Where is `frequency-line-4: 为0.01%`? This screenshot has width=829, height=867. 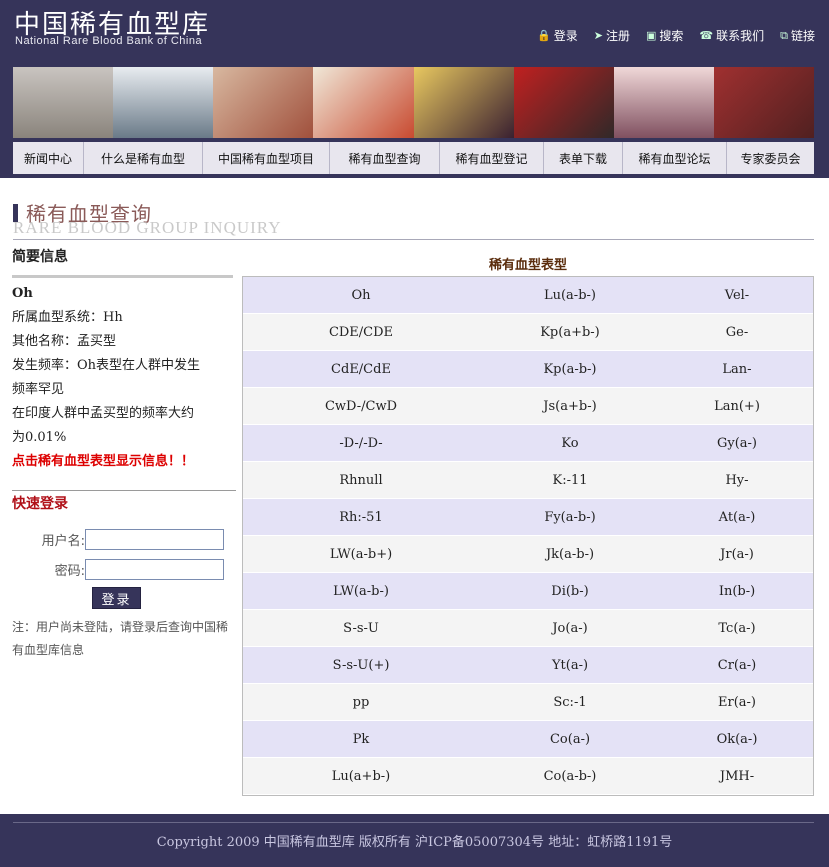
frequency-line-4: 为0.01% is located at coordinates (39, 437).